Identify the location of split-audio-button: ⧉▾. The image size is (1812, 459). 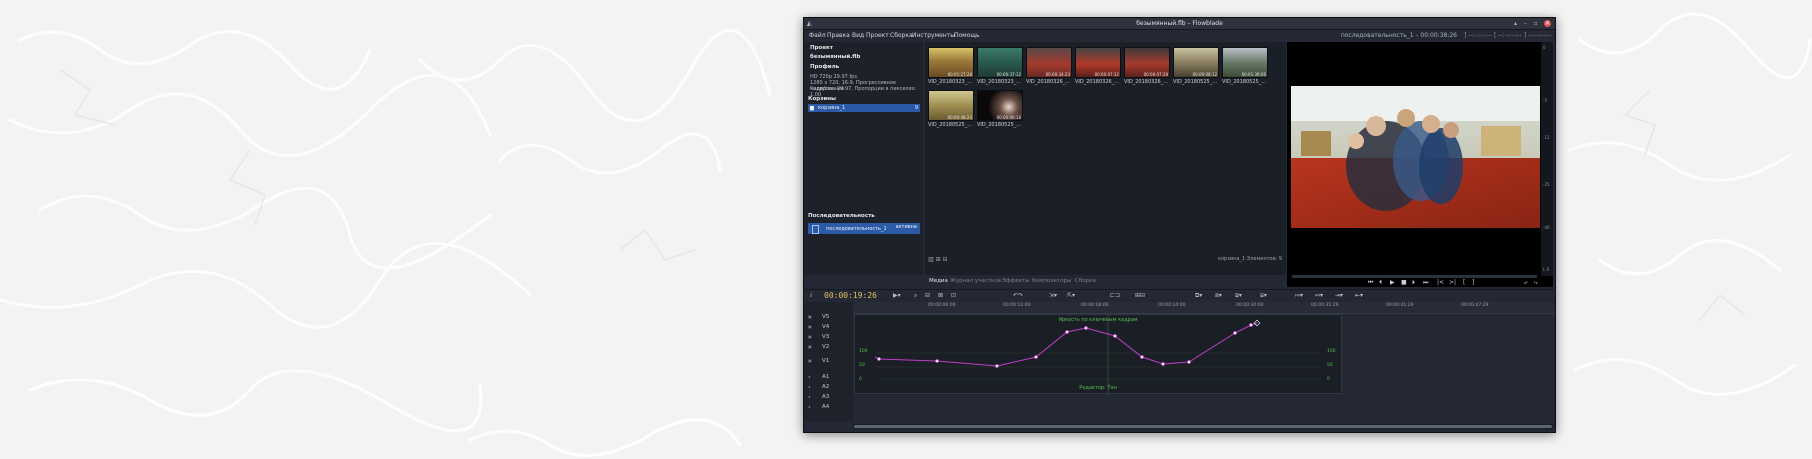
(1198, 296).